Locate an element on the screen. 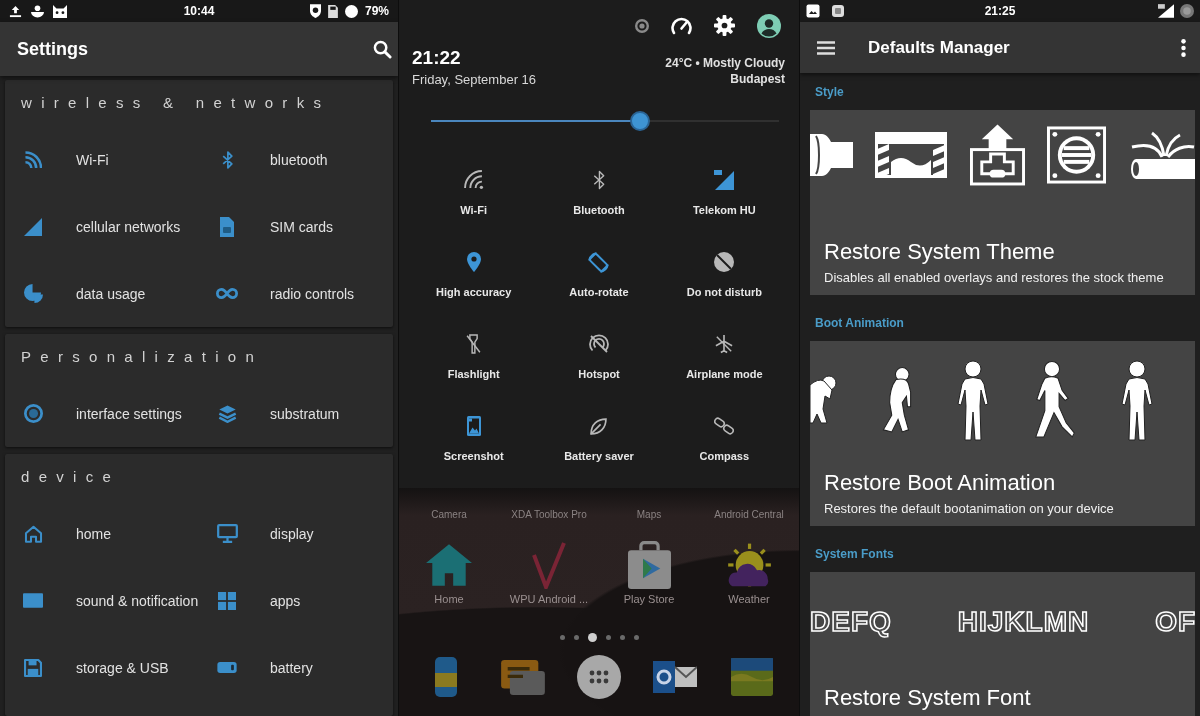 The image size is (1200, 716). settings-item: substratum is located at coordinates (278, 413).